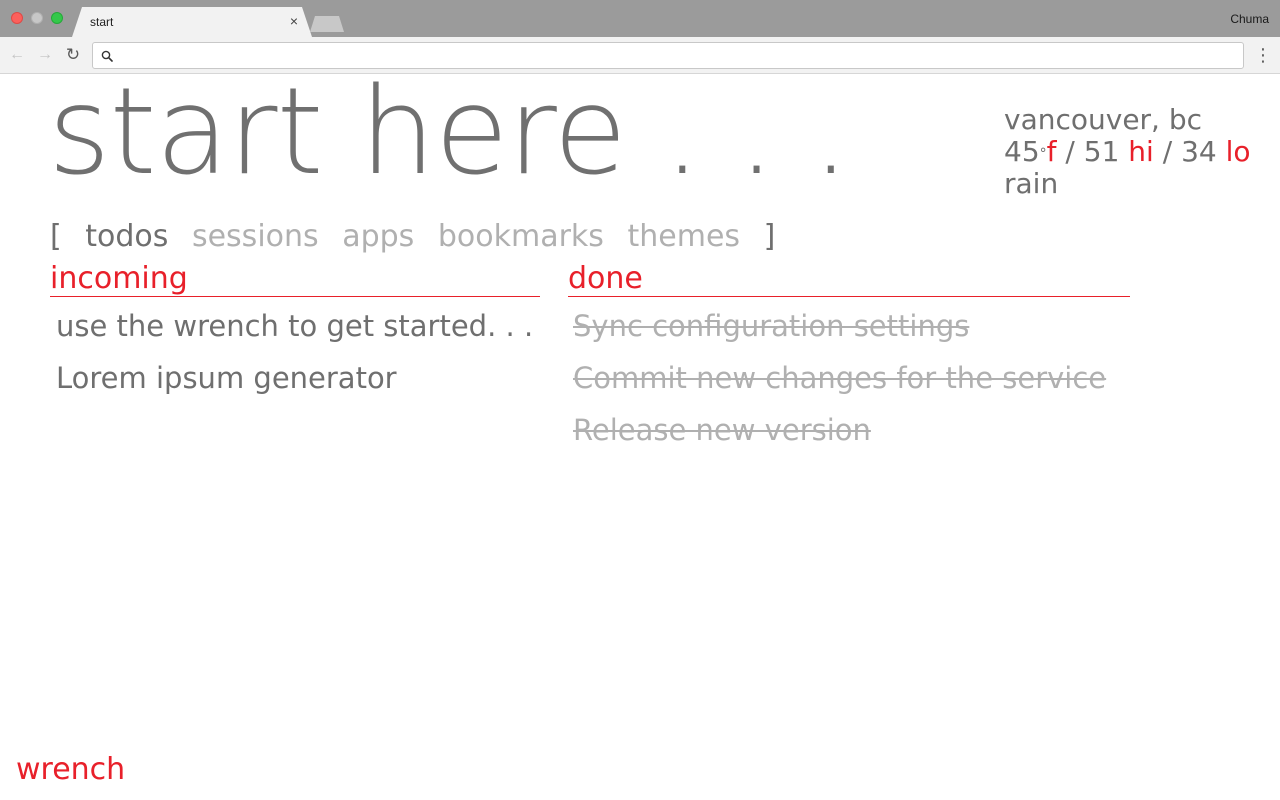  Describe the element at coordinates (295, 279) in the screenshot. I see `incoming-heading: incoming` at that location.